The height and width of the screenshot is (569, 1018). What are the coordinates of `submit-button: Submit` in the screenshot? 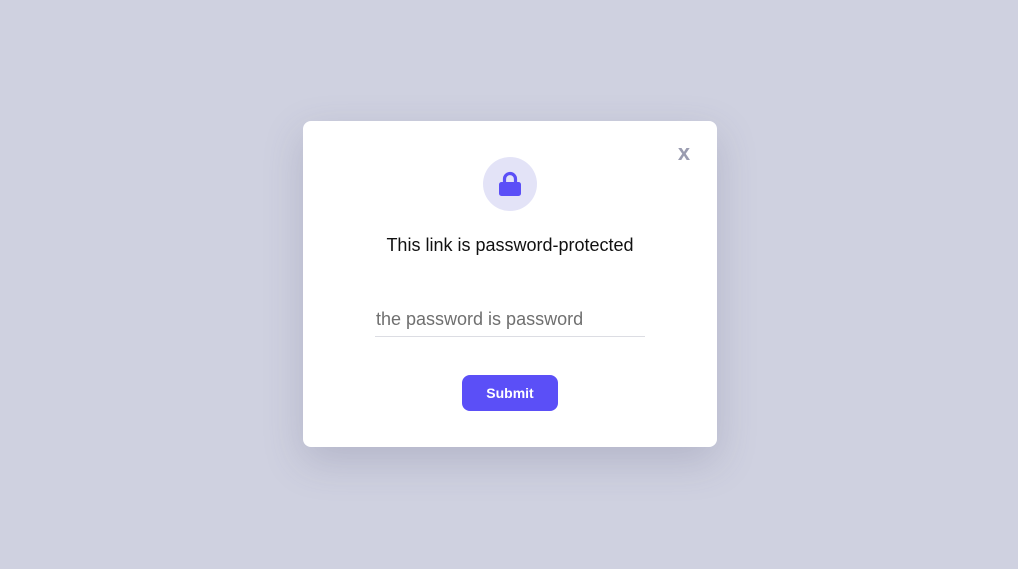 It's located at (510, 393).